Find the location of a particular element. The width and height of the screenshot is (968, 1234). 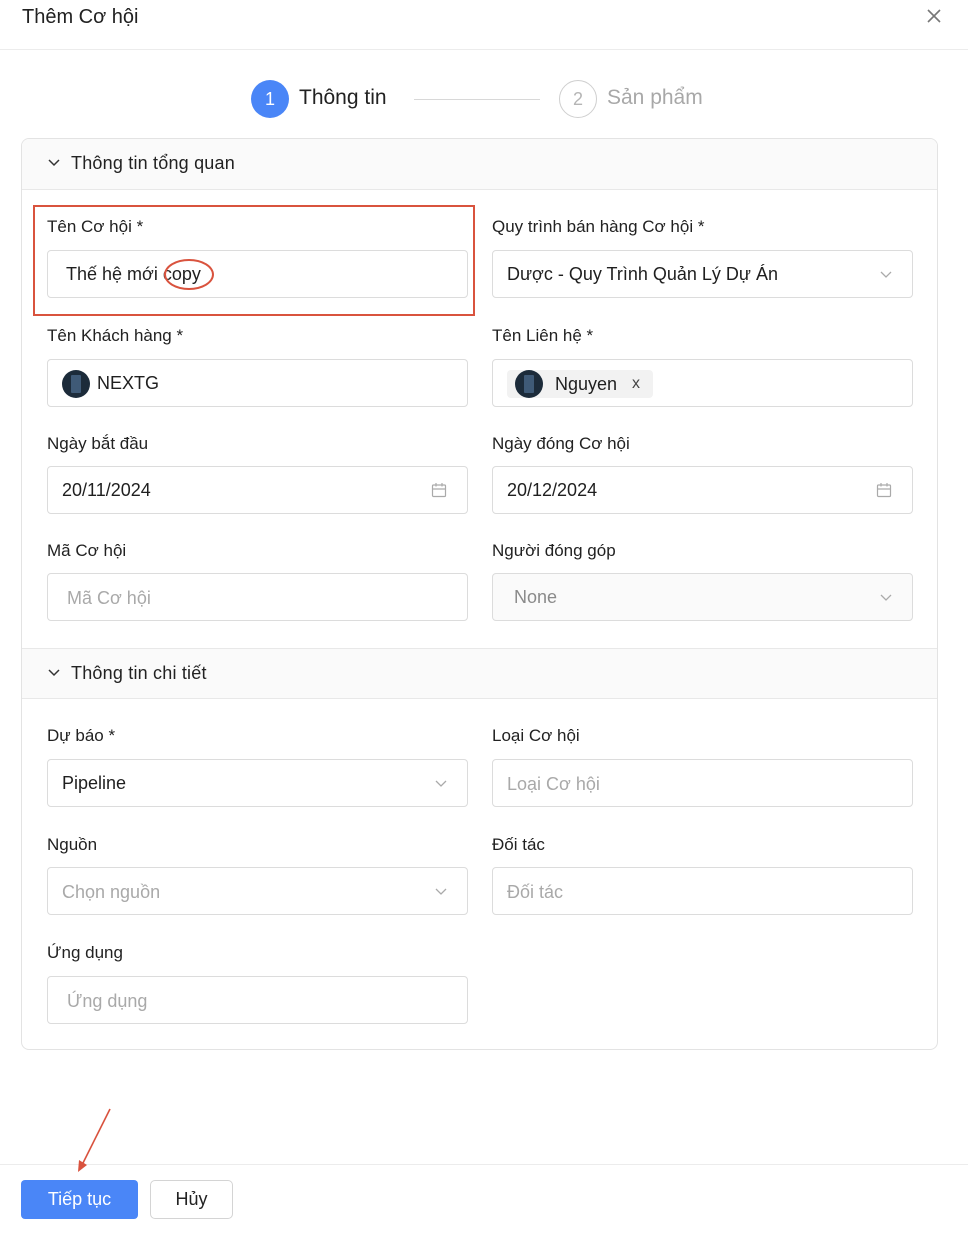

customer-name-input: NEXTG is located at coordinates (257, 383).